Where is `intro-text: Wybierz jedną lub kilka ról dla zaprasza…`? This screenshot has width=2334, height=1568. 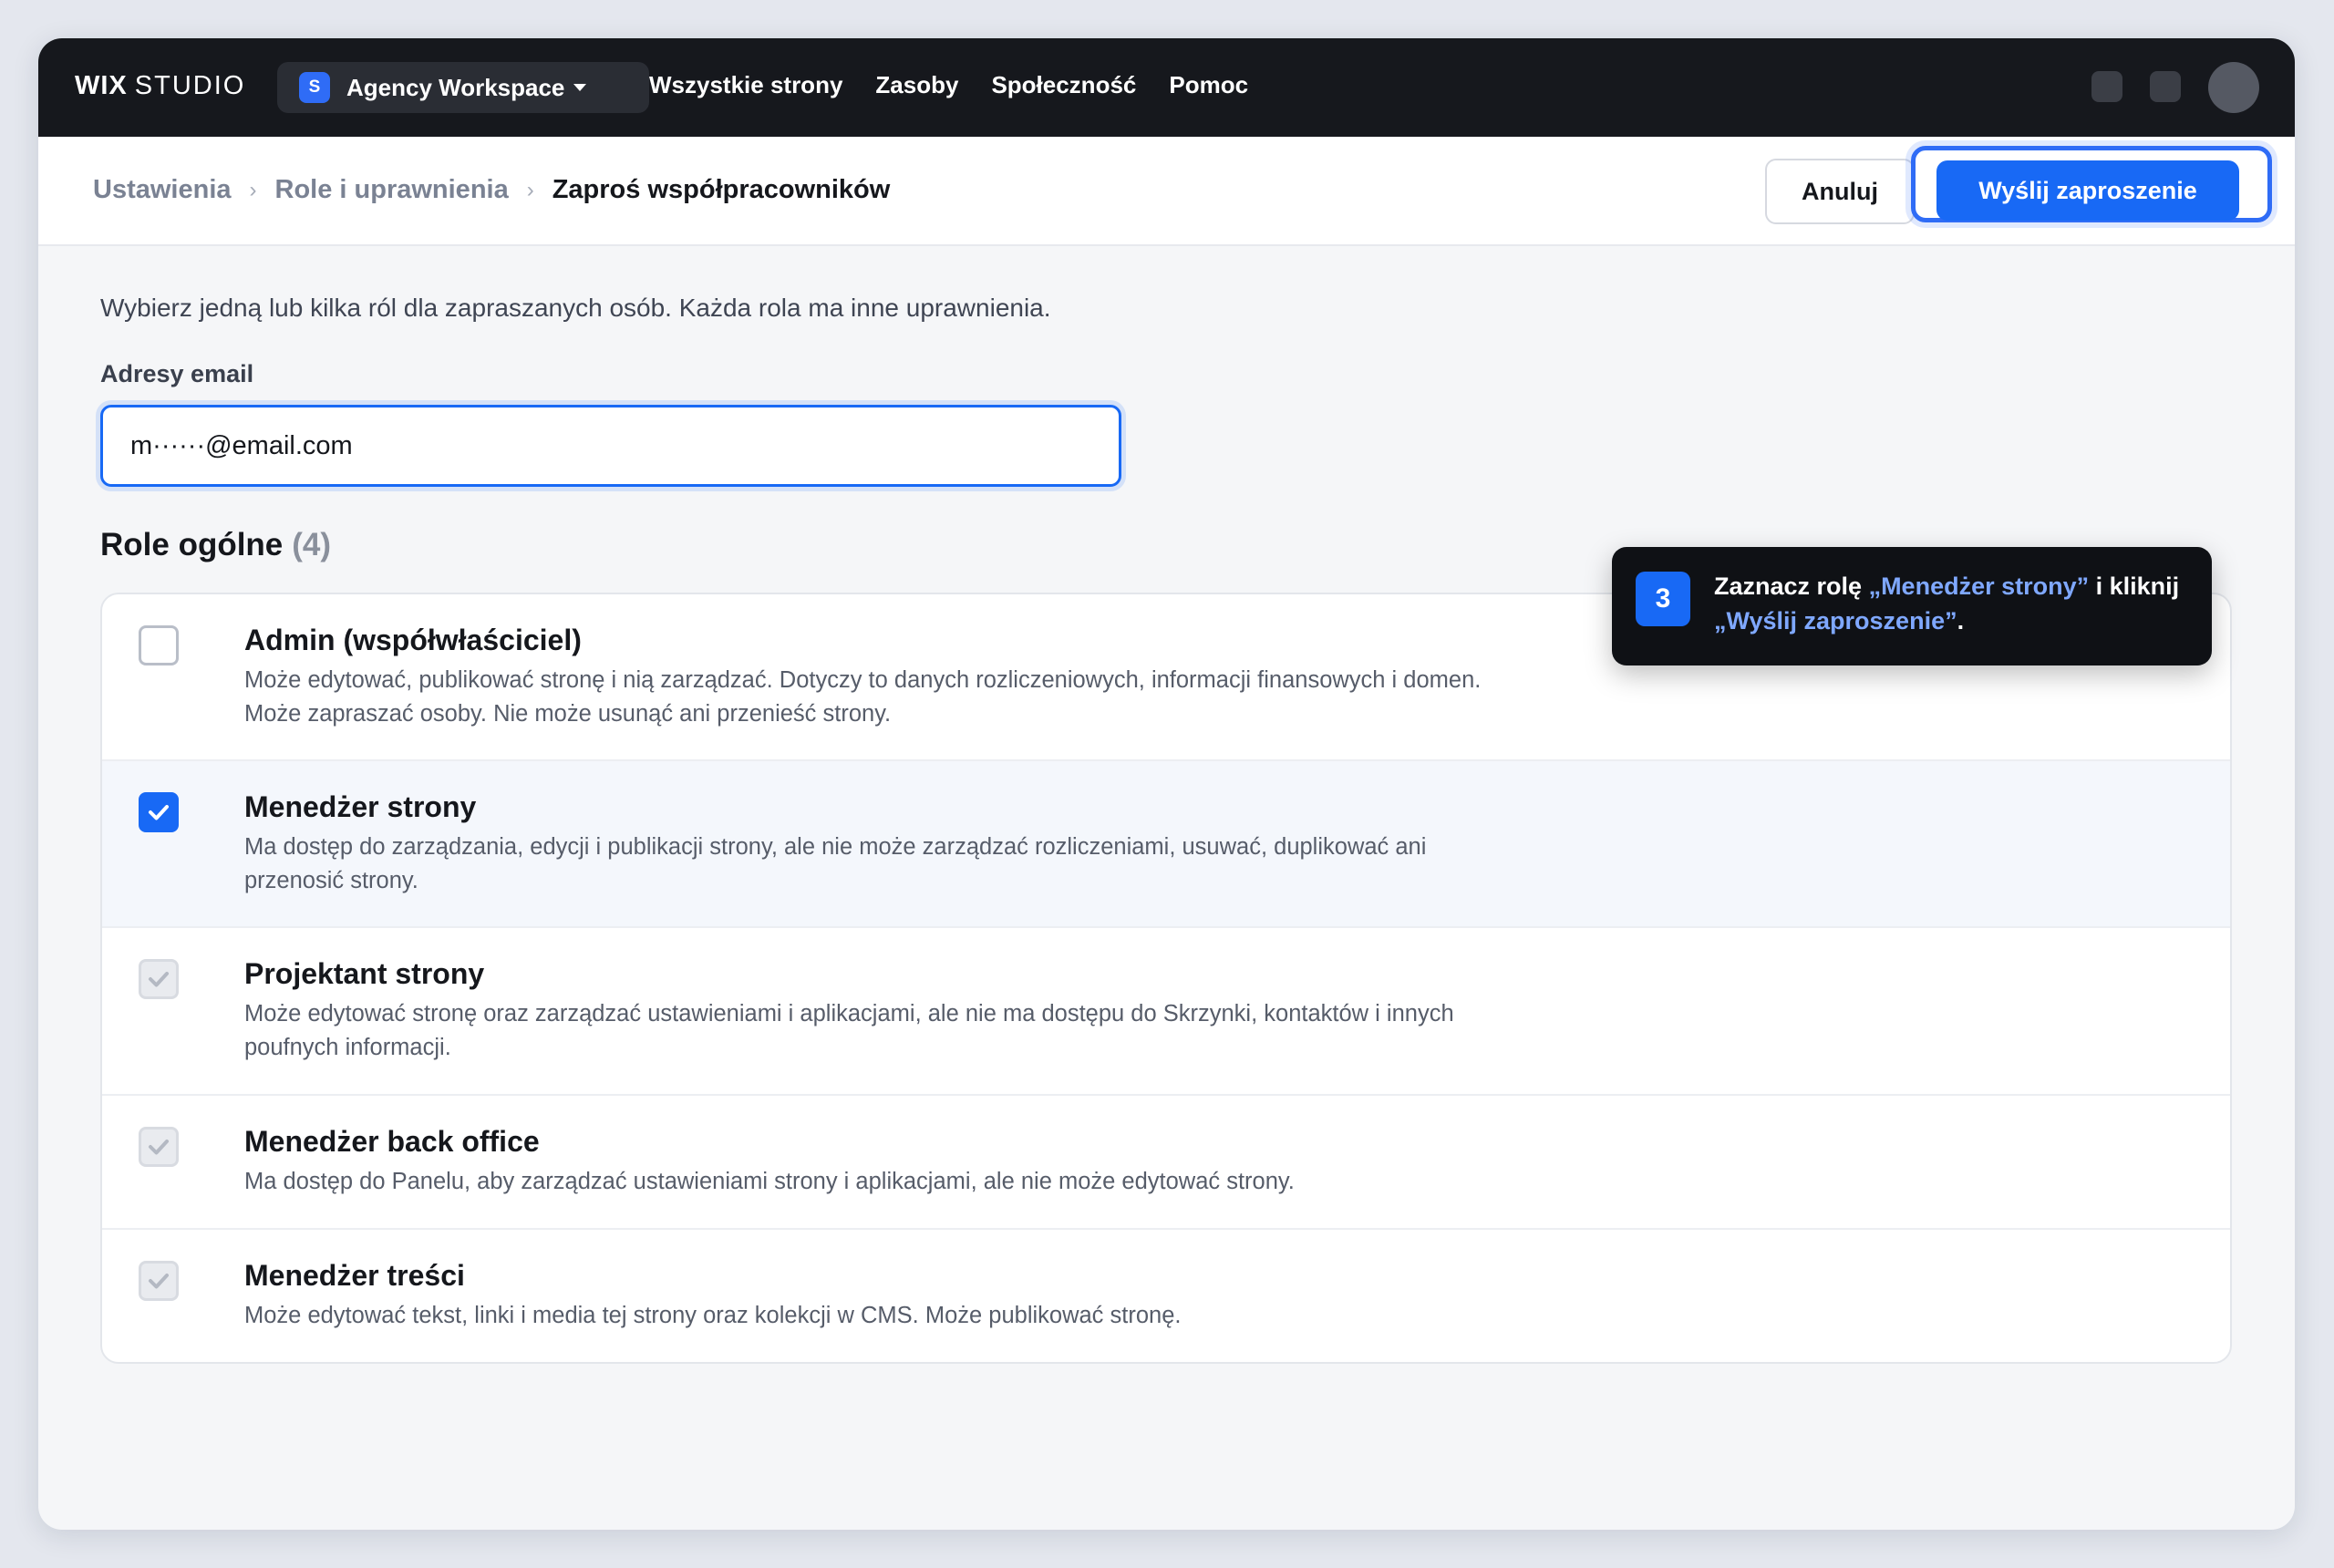
intro-text: Wybierz jedną lub kilka ról dla zaprasza… is located at coordinates (575, 308).